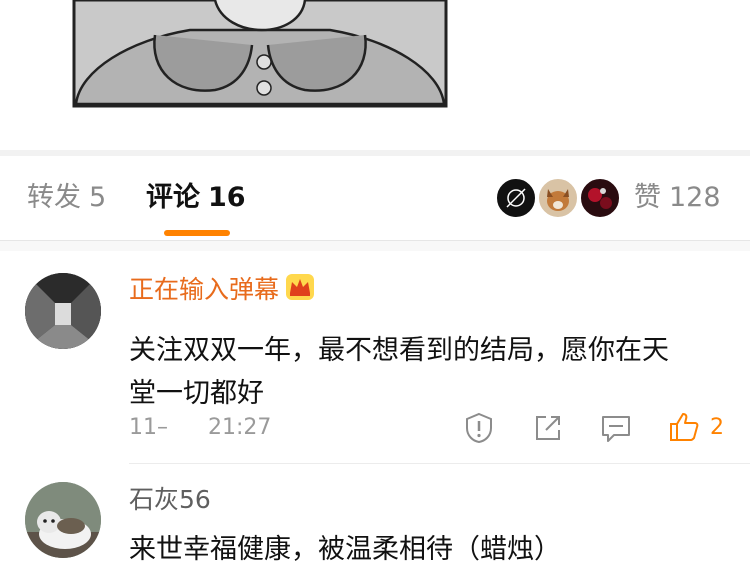 The image size is (750, 586). I want to click on comment-username: 正在输入弹幕, so click(222, 291).